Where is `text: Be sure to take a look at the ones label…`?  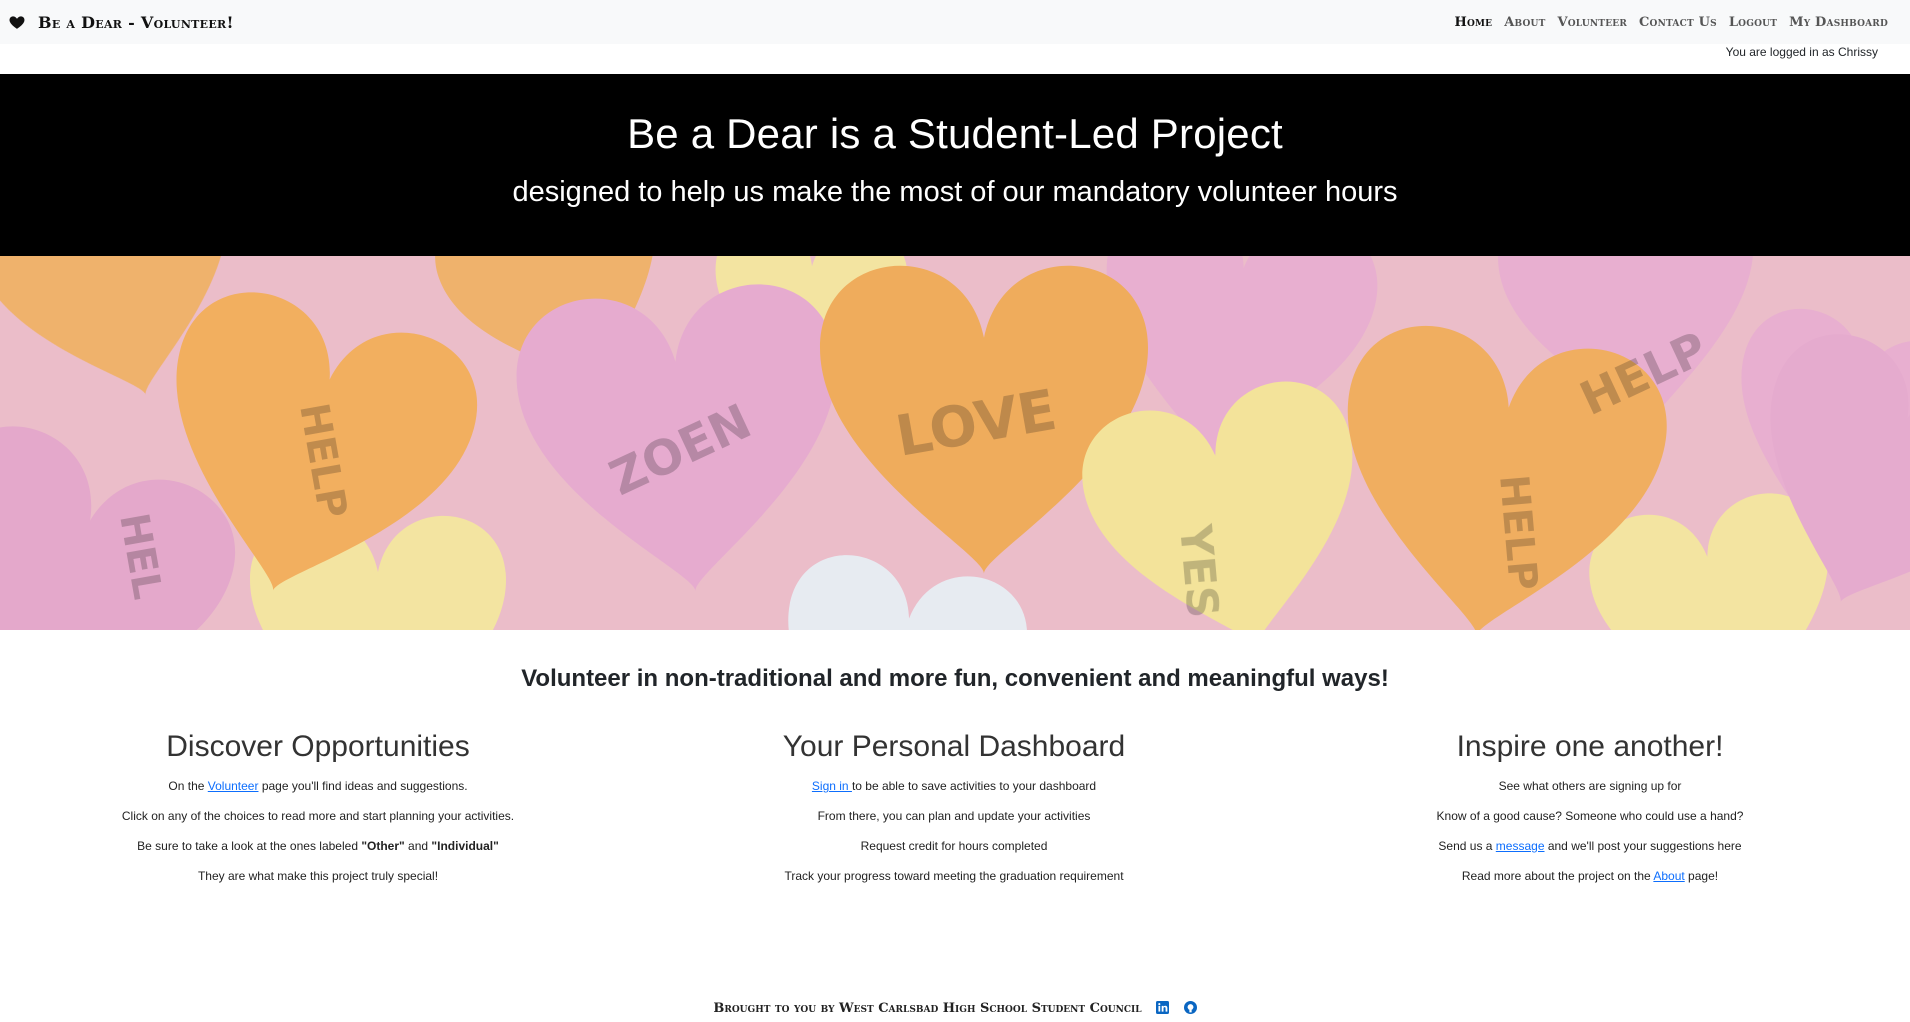 text: Be sure to take a look at the ones label… is located at coordinates (249, 846).